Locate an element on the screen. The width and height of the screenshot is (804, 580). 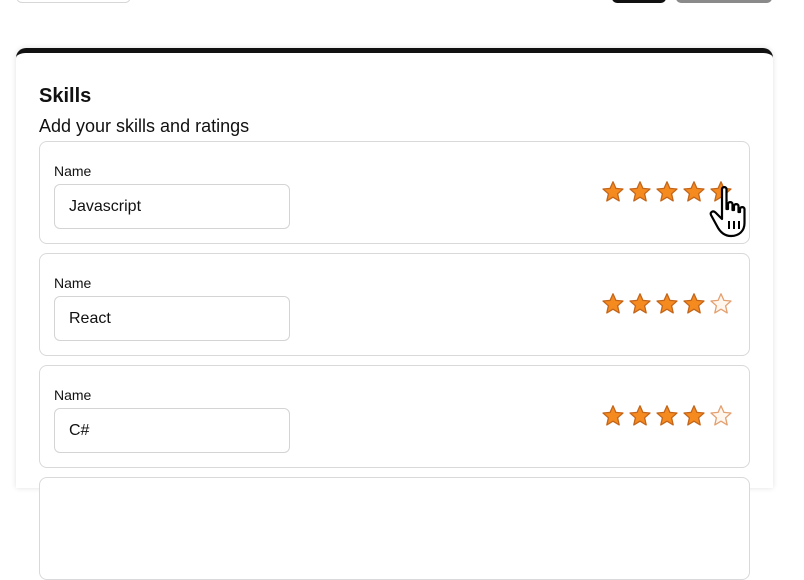
top-left-input is located at coordinates (73, 1).